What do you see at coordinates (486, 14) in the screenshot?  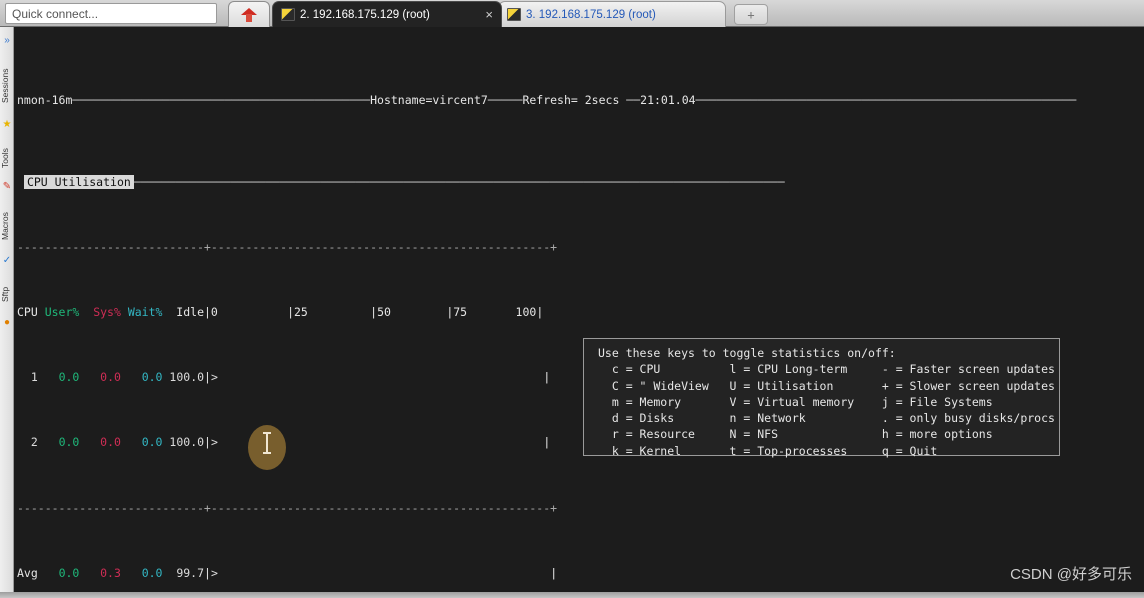 I see `close-icon: ×` at bounding box center [486, 14].